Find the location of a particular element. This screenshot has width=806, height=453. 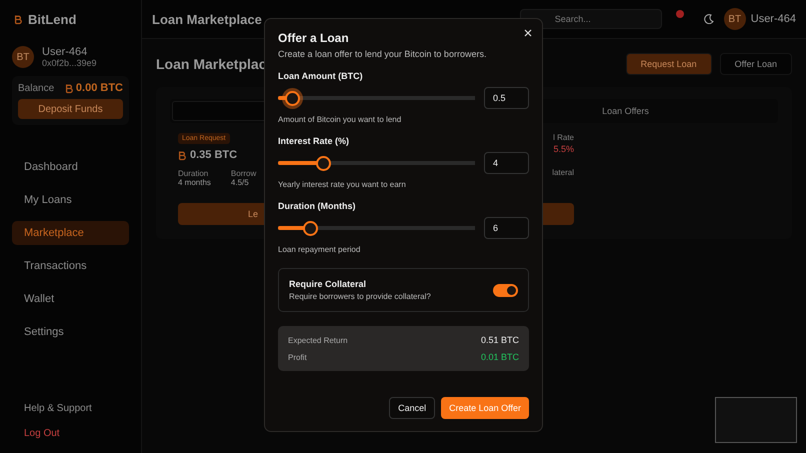

field-label: Duration is located at coordinates (194, 173).